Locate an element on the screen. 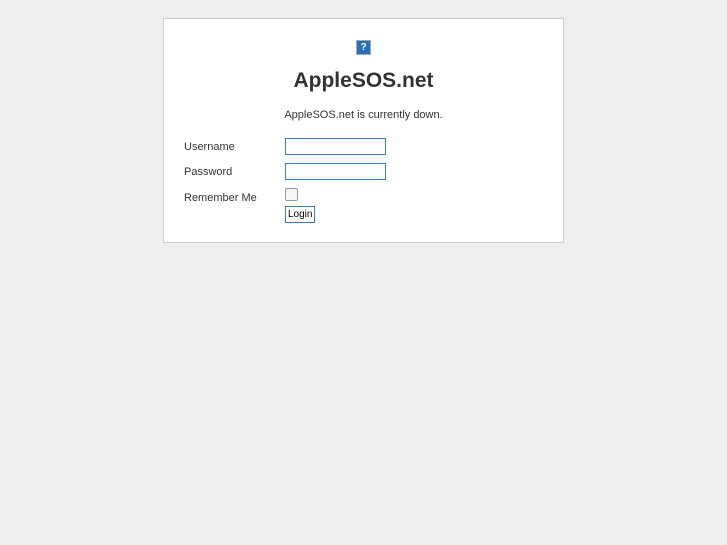 The width and height of the screenshot is (727, 545). broken-image-icon: ? is located at coordinates (363, 47).